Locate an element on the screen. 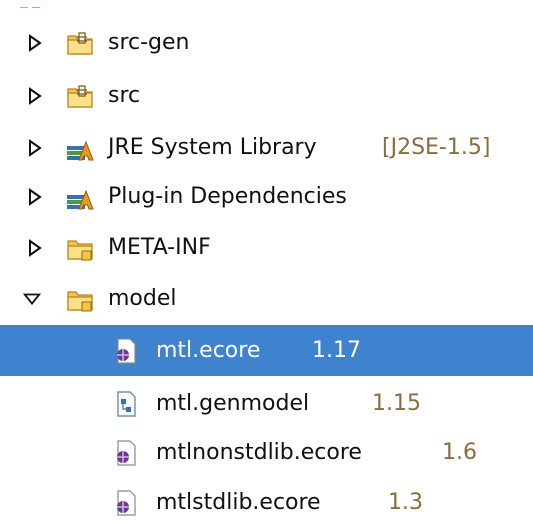 This screenshot has height=523, width=533. chevron-down-icon is located at coordinates (32, 299).